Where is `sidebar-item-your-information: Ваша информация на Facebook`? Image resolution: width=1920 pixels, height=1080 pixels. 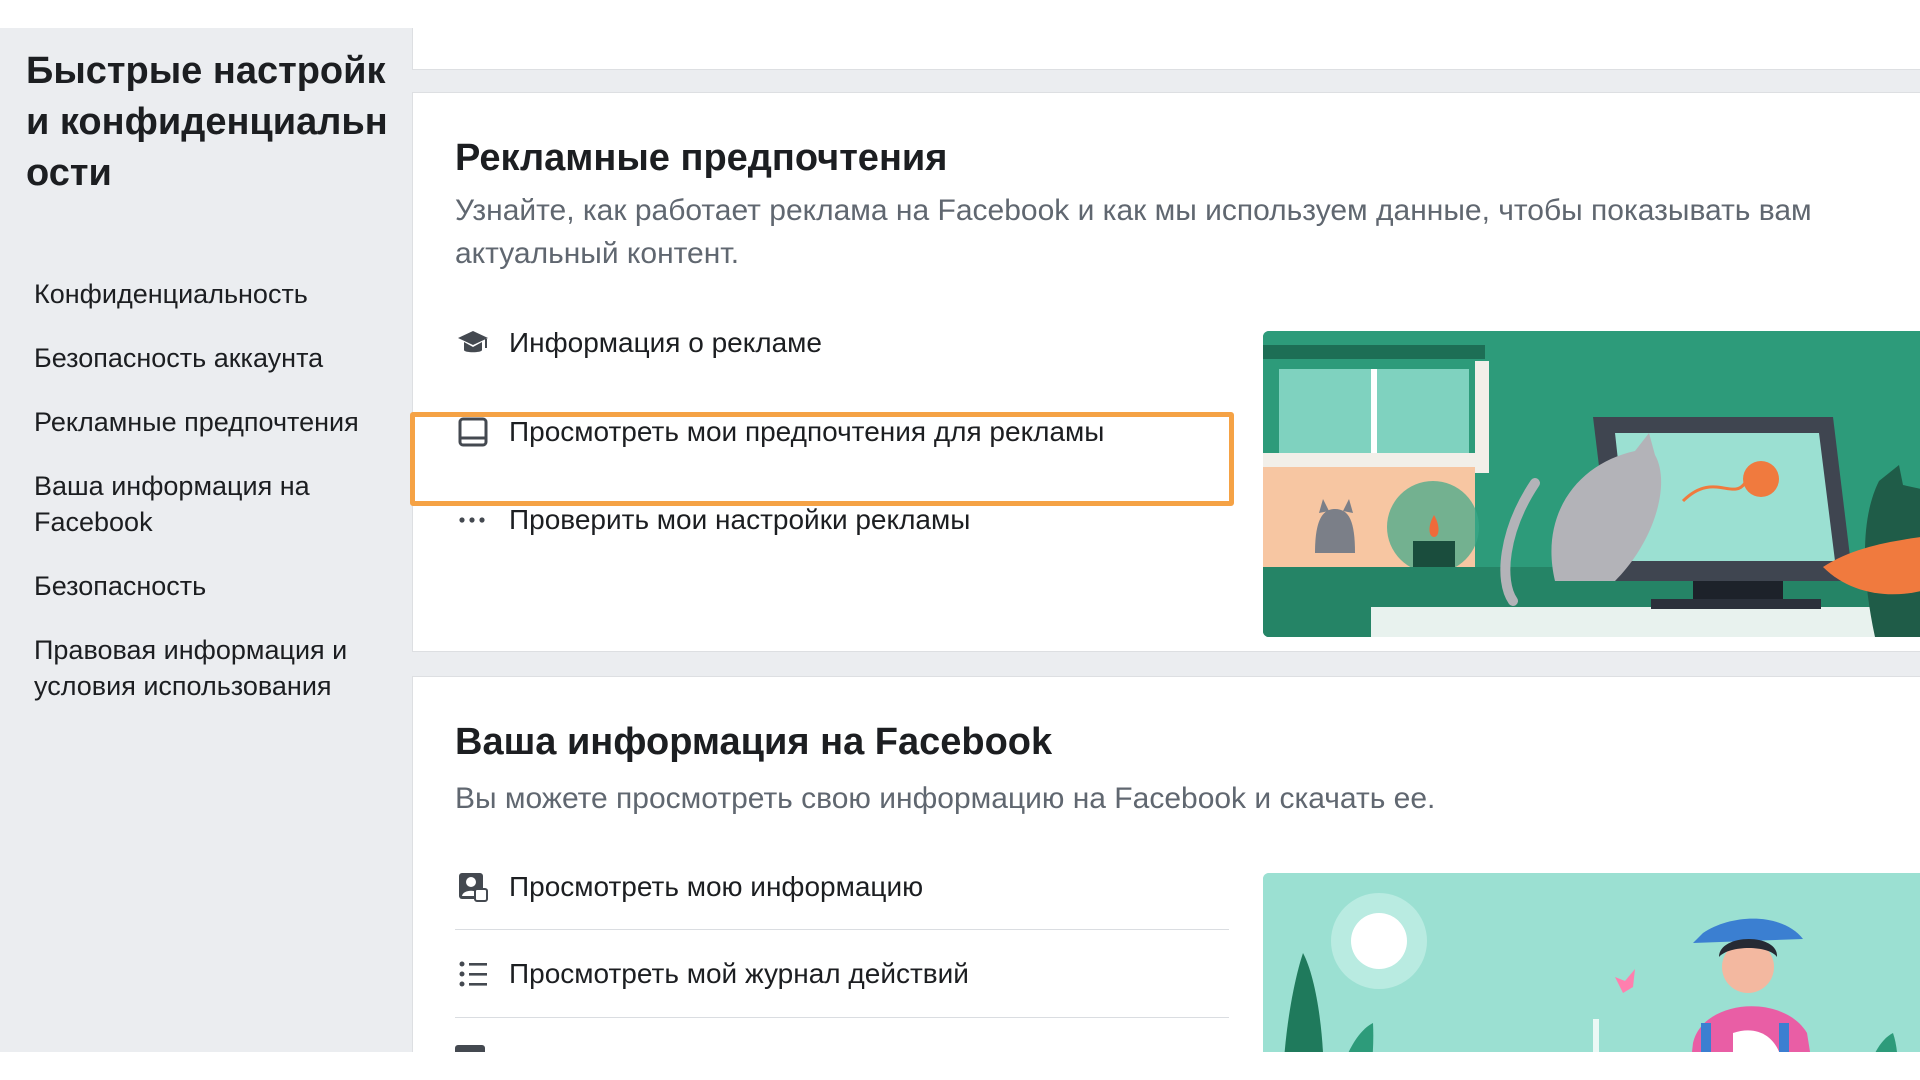
sidebar-item-your-information: Ваша информация на Facebook is located at coordinates (214, 504).